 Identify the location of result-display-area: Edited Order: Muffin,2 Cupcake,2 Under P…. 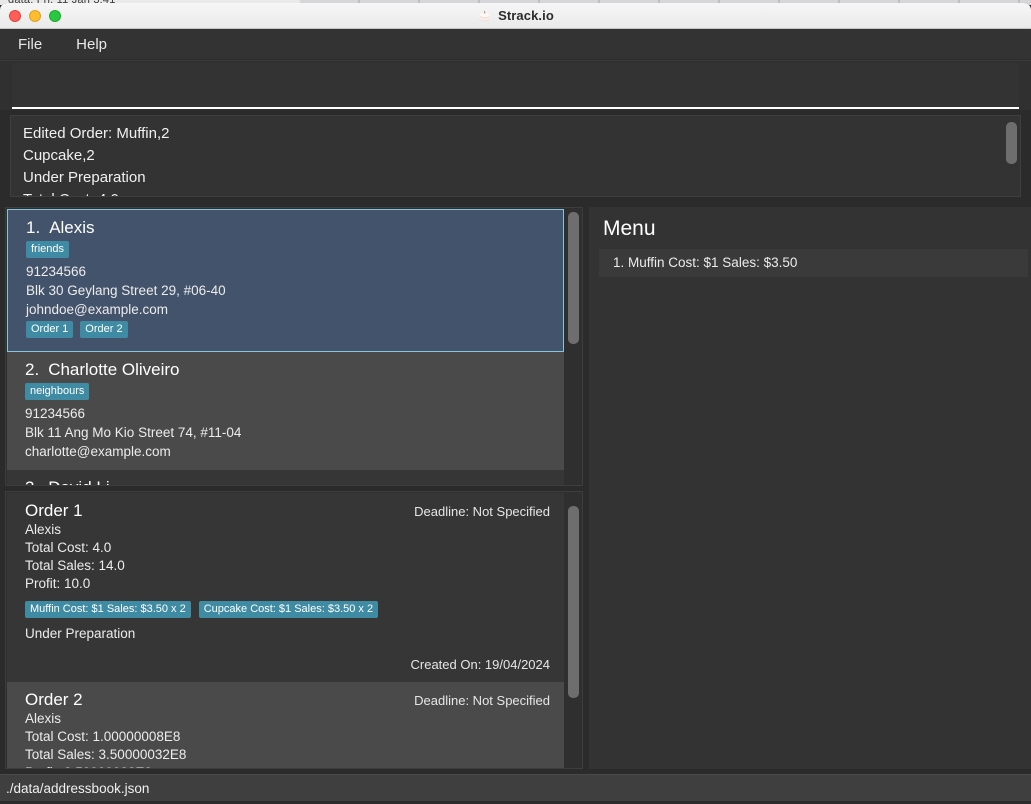
(515, 156).